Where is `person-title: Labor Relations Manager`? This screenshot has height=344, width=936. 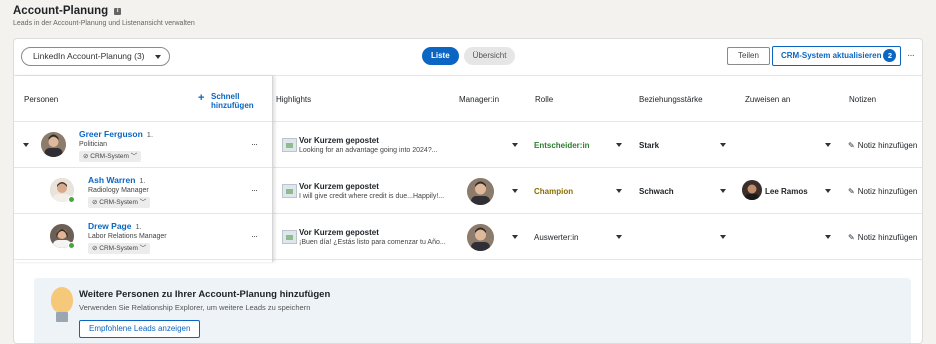 person-title: Labor Relations Manager is located at coordinates (127, 236).